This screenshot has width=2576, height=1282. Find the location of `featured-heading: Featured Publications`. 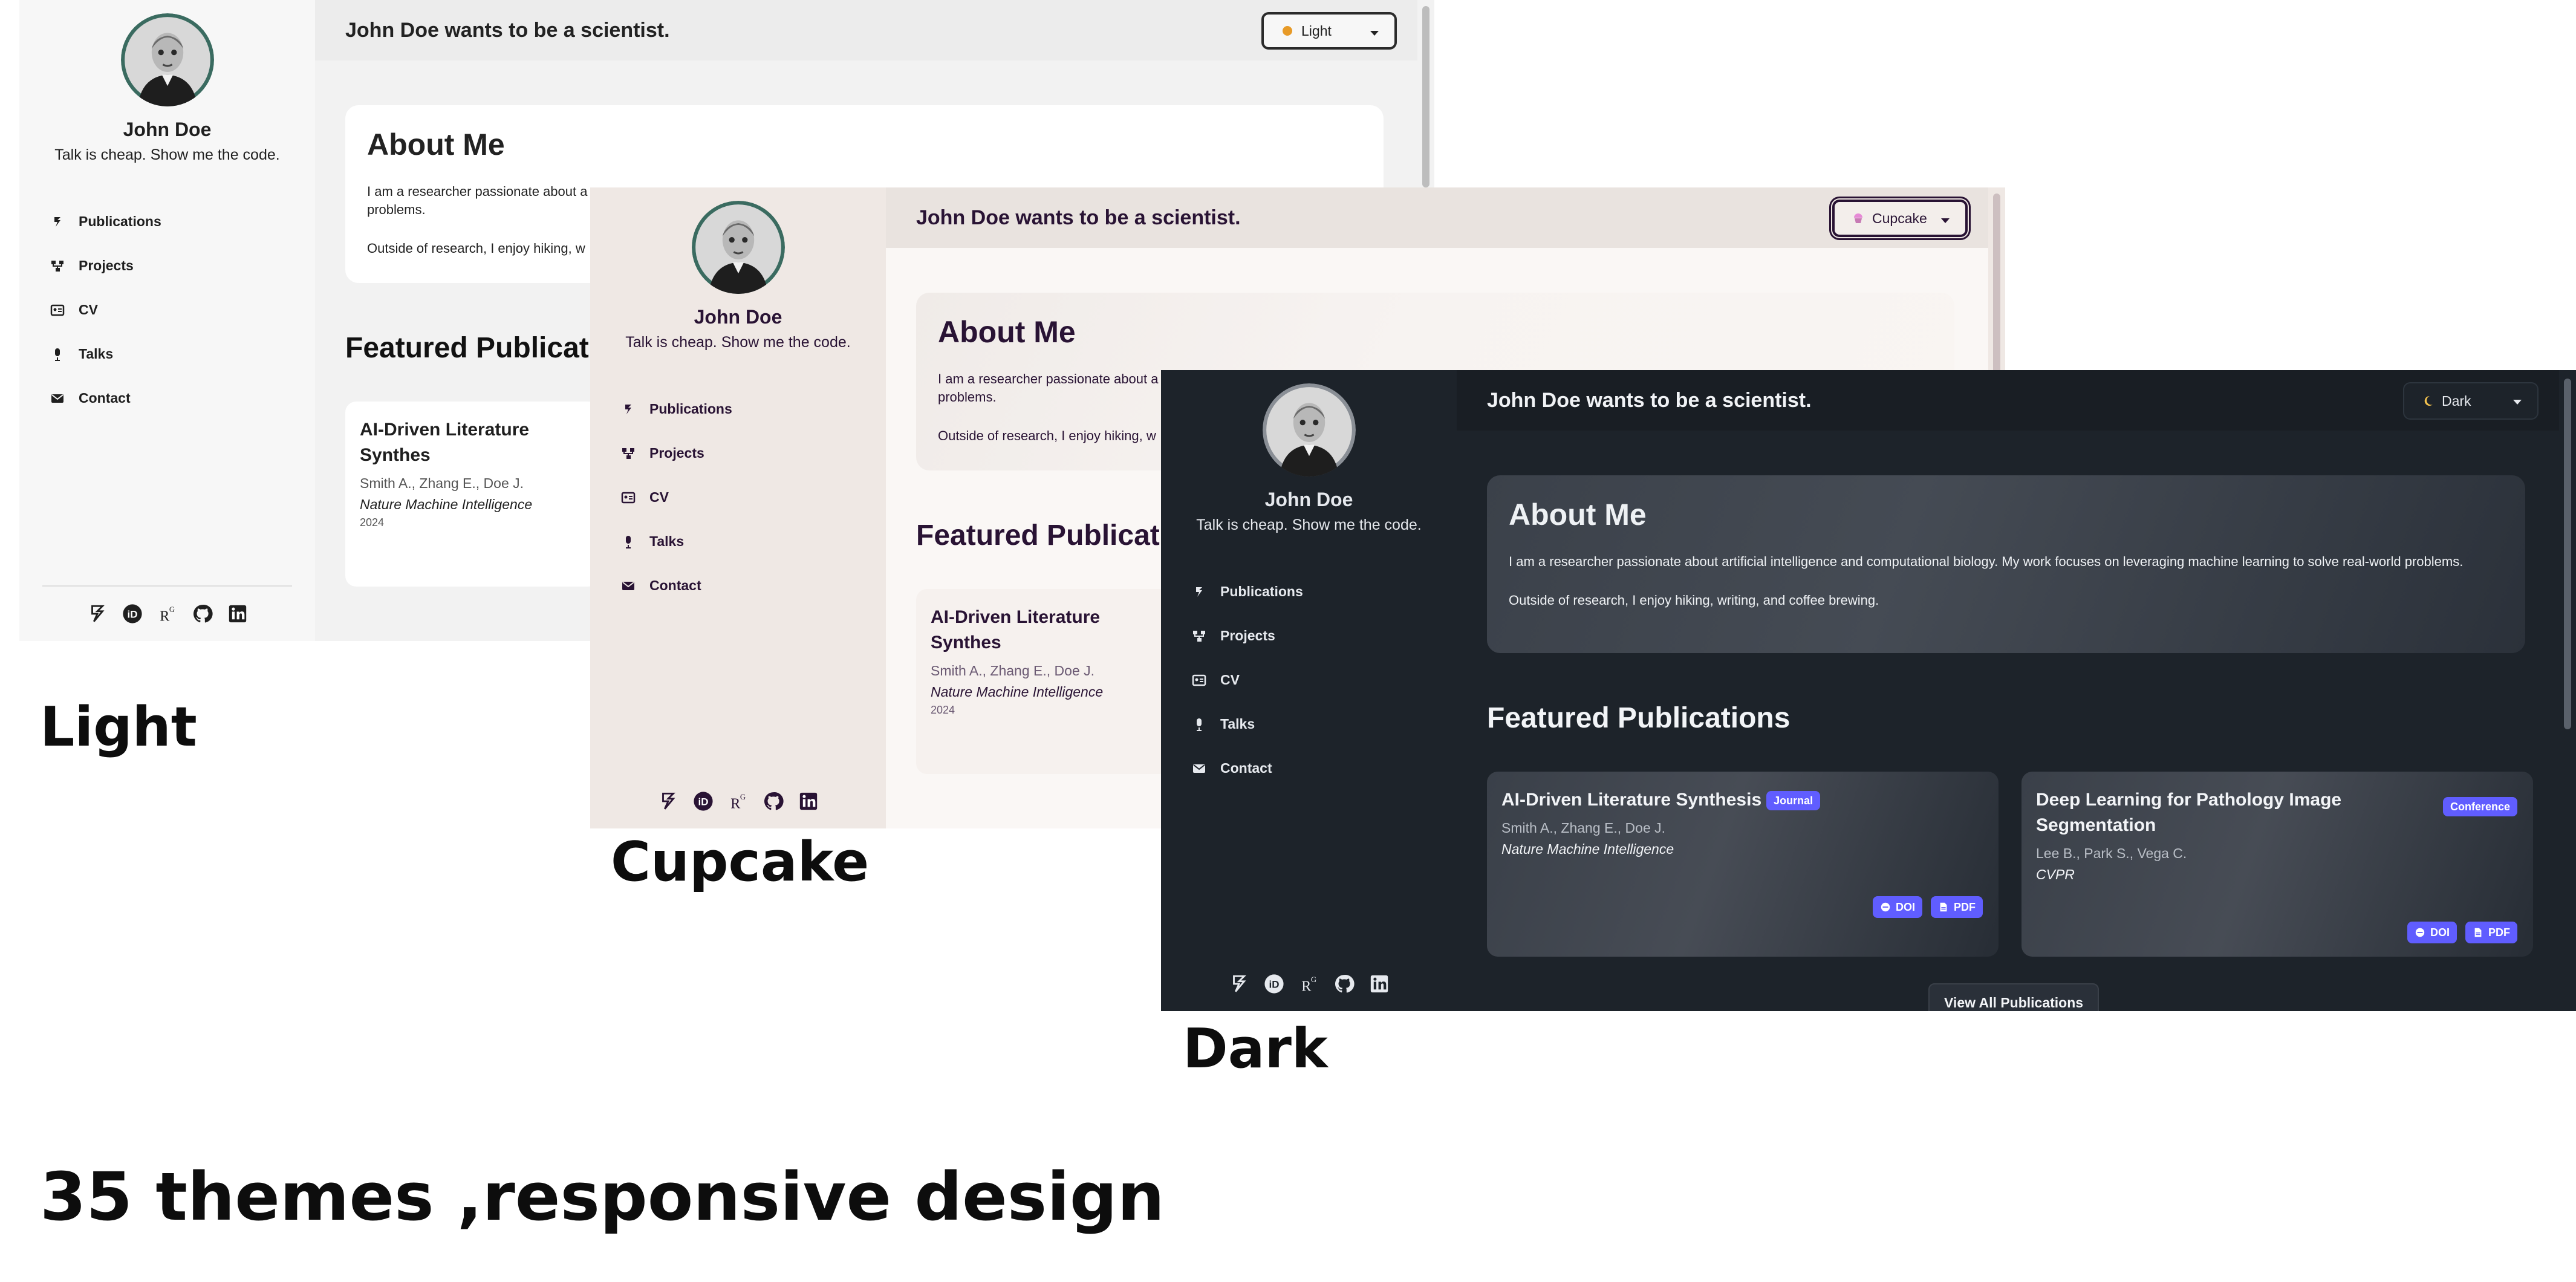

featured-heading: Featured Publications is located at coordinates (1639, 718).